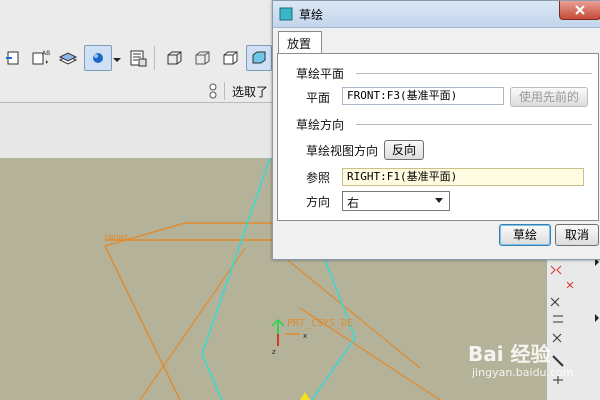 This screenshot has width=600, height=400. What do you see at coordinates (342, 151) in the screenshot?
I see `view-direction-label: 草绘视图方向` at bounding box center [342, 151].